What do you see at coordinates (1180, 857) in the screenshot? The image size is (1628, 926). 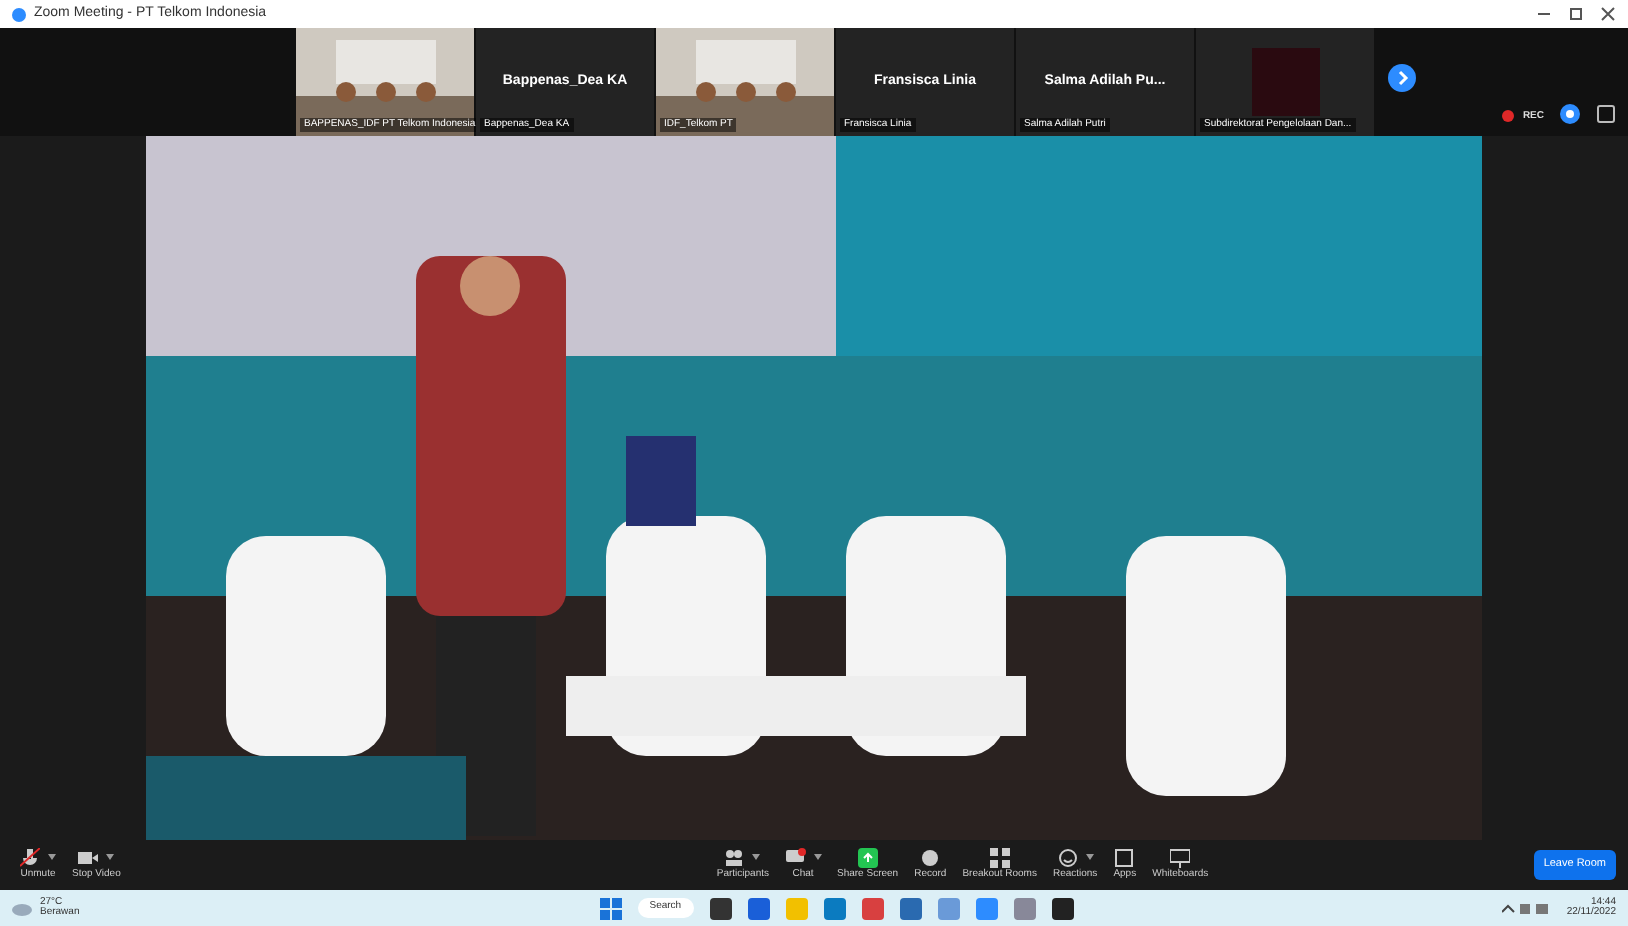 I see `whiteboard-icon` at bounding box center [1180, 857].